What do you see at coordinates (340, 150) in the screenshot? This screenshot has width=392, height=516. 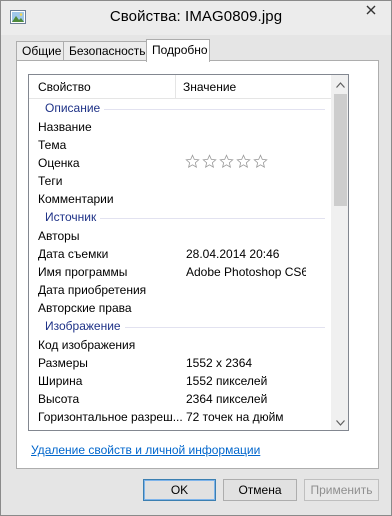 I see `scroll-thumb` at bounding box center [340, 150].